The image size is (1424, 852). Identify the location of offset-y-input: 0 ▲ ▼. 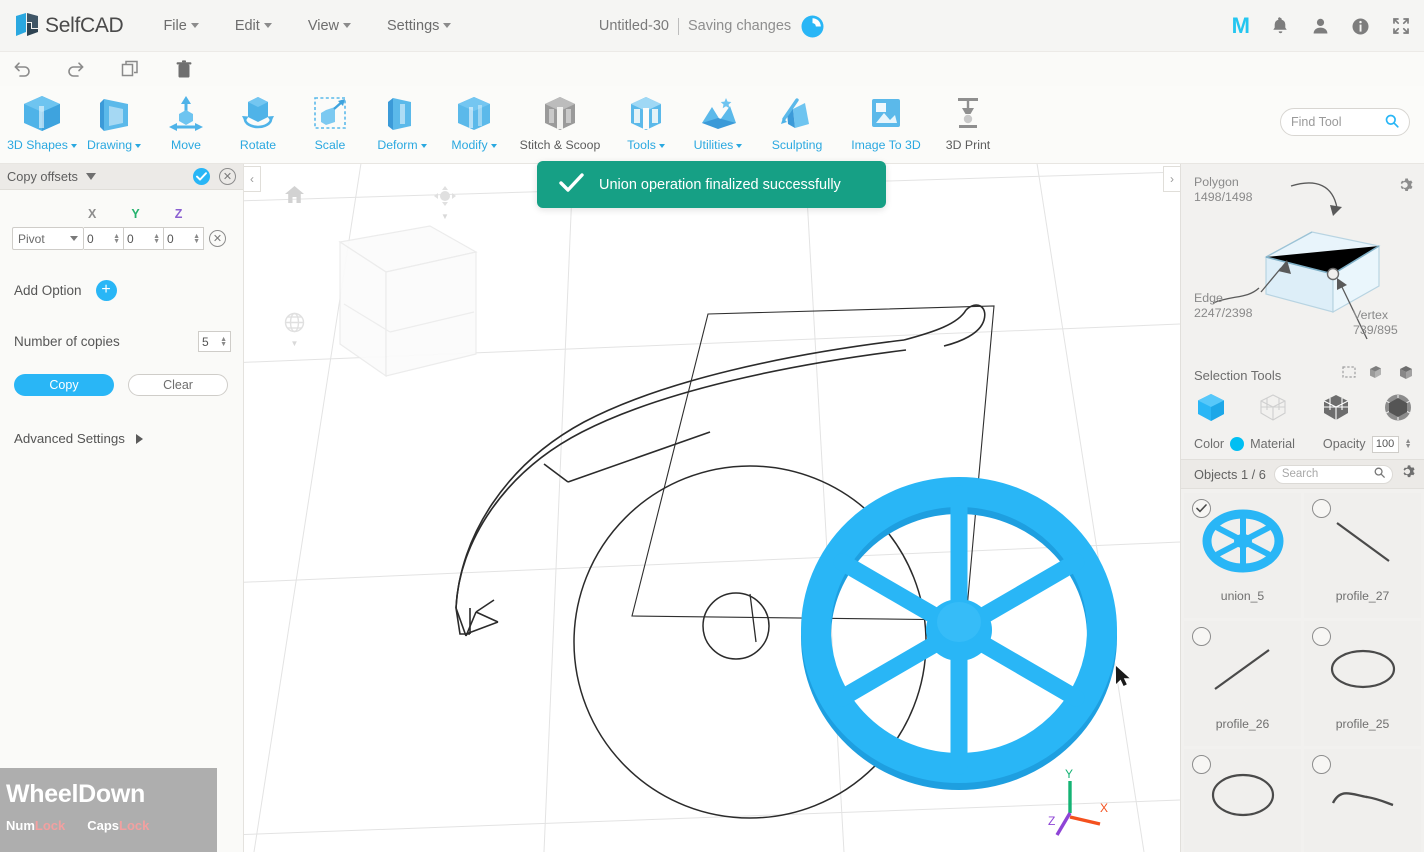
(144, 238).